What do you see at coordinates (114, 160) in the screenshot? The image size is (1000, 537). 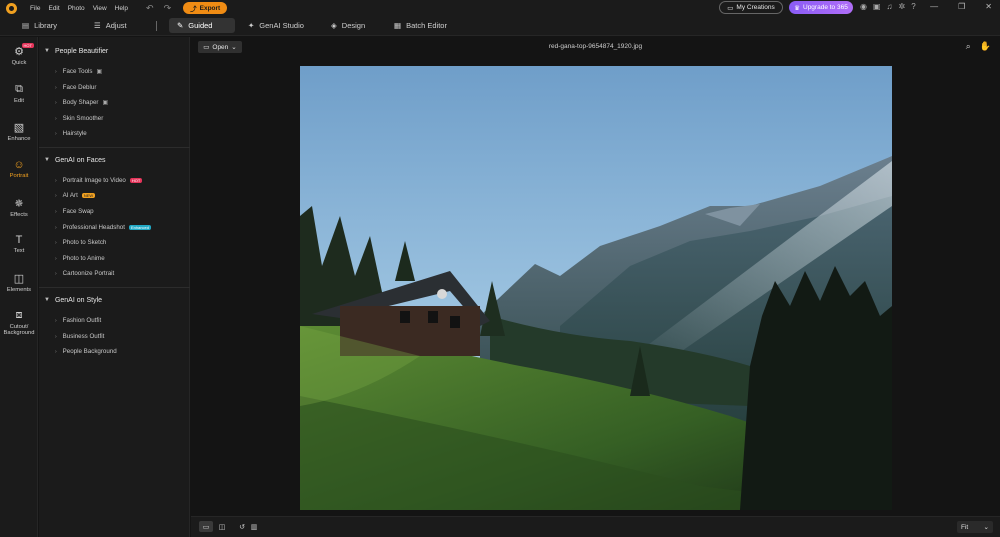 I see `section-genai-on-faces: ▼ GenAI on Faces` at bounding box center [114, 160].